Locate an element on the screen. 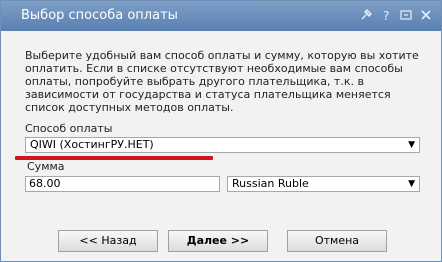 Image resolution: width=442 pixels, height=262 pixels. currency-value: Russian Ruble is located at coordinates (270, 183).